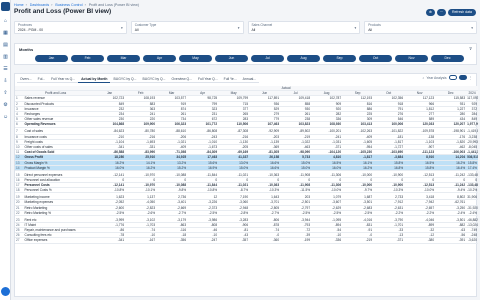 The height and width of the screenshot is (300, 480). I want to click on value-cell: -341, so click(110, 240).